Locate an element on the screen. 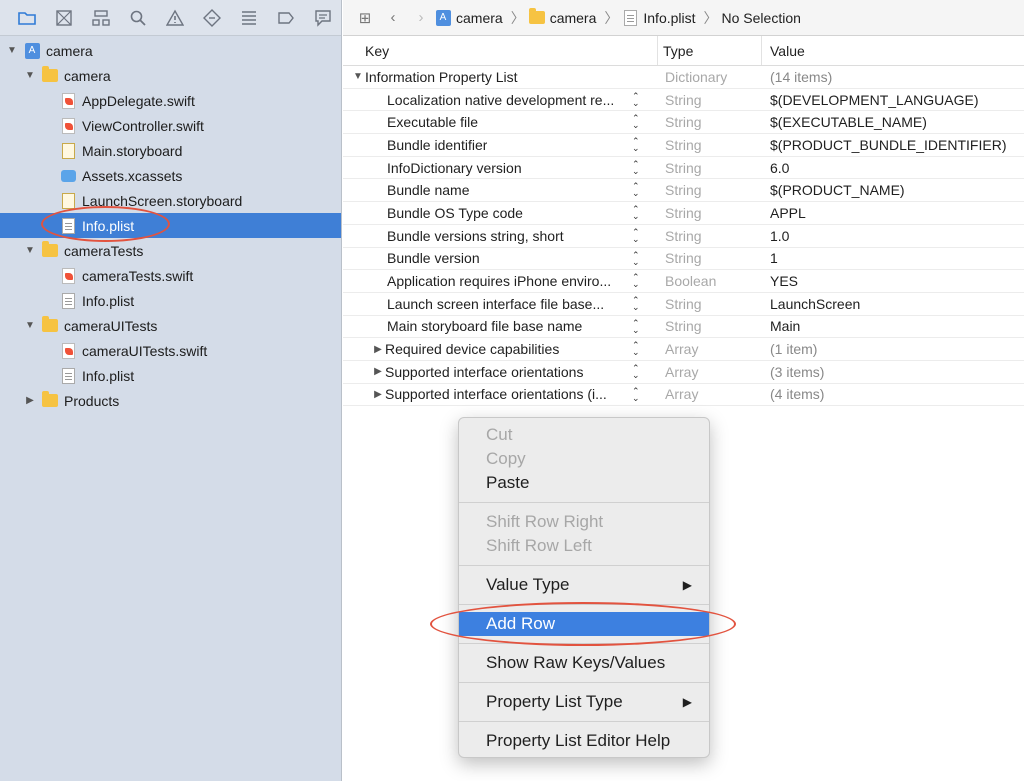  row-type: String is located at coordinates (683, 235).